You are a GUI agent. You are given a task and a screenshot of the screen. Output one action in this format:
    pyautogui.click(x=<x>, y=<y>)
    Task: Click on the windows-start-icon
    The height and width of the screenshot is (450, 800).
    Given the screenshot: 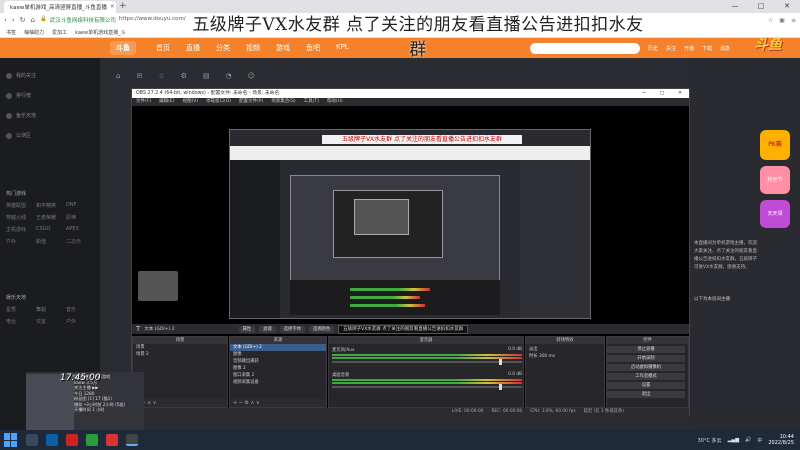 What is the action you would take?
    pyautogui.click(x=11, y=440)
    